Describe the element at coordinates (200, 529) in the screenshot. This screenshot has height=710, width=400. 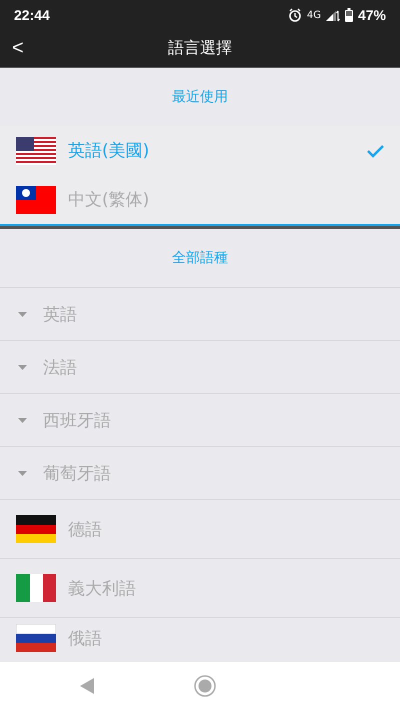
I see `language-item: 德語` at that location.